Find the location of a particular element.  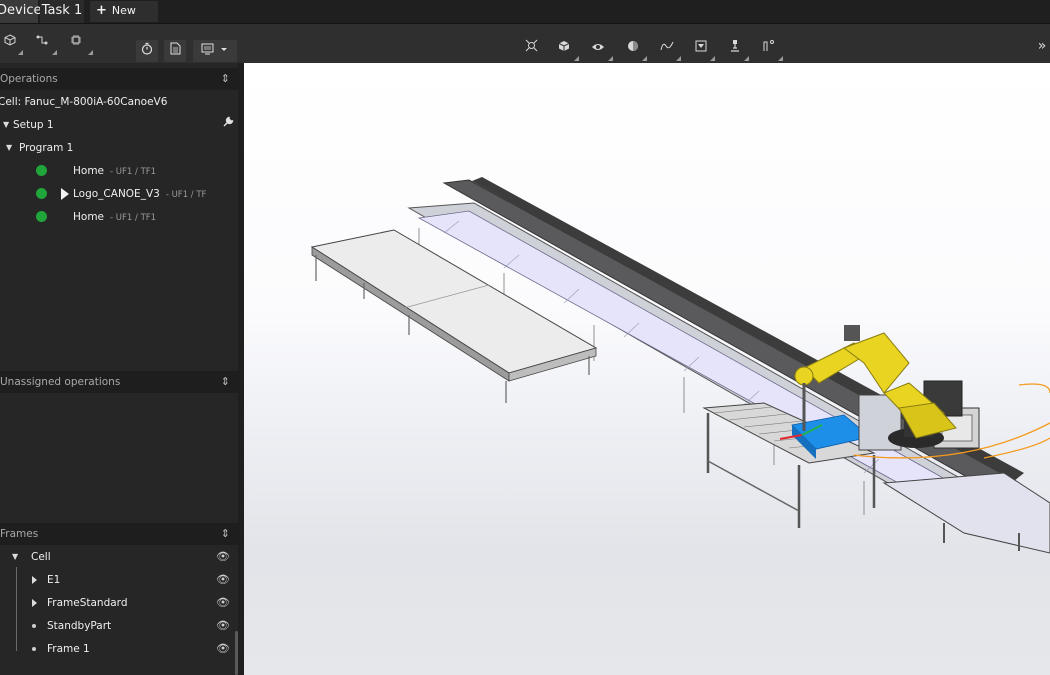

frame-row: StandbyPart 👁 is located at coordinates (119, 626).